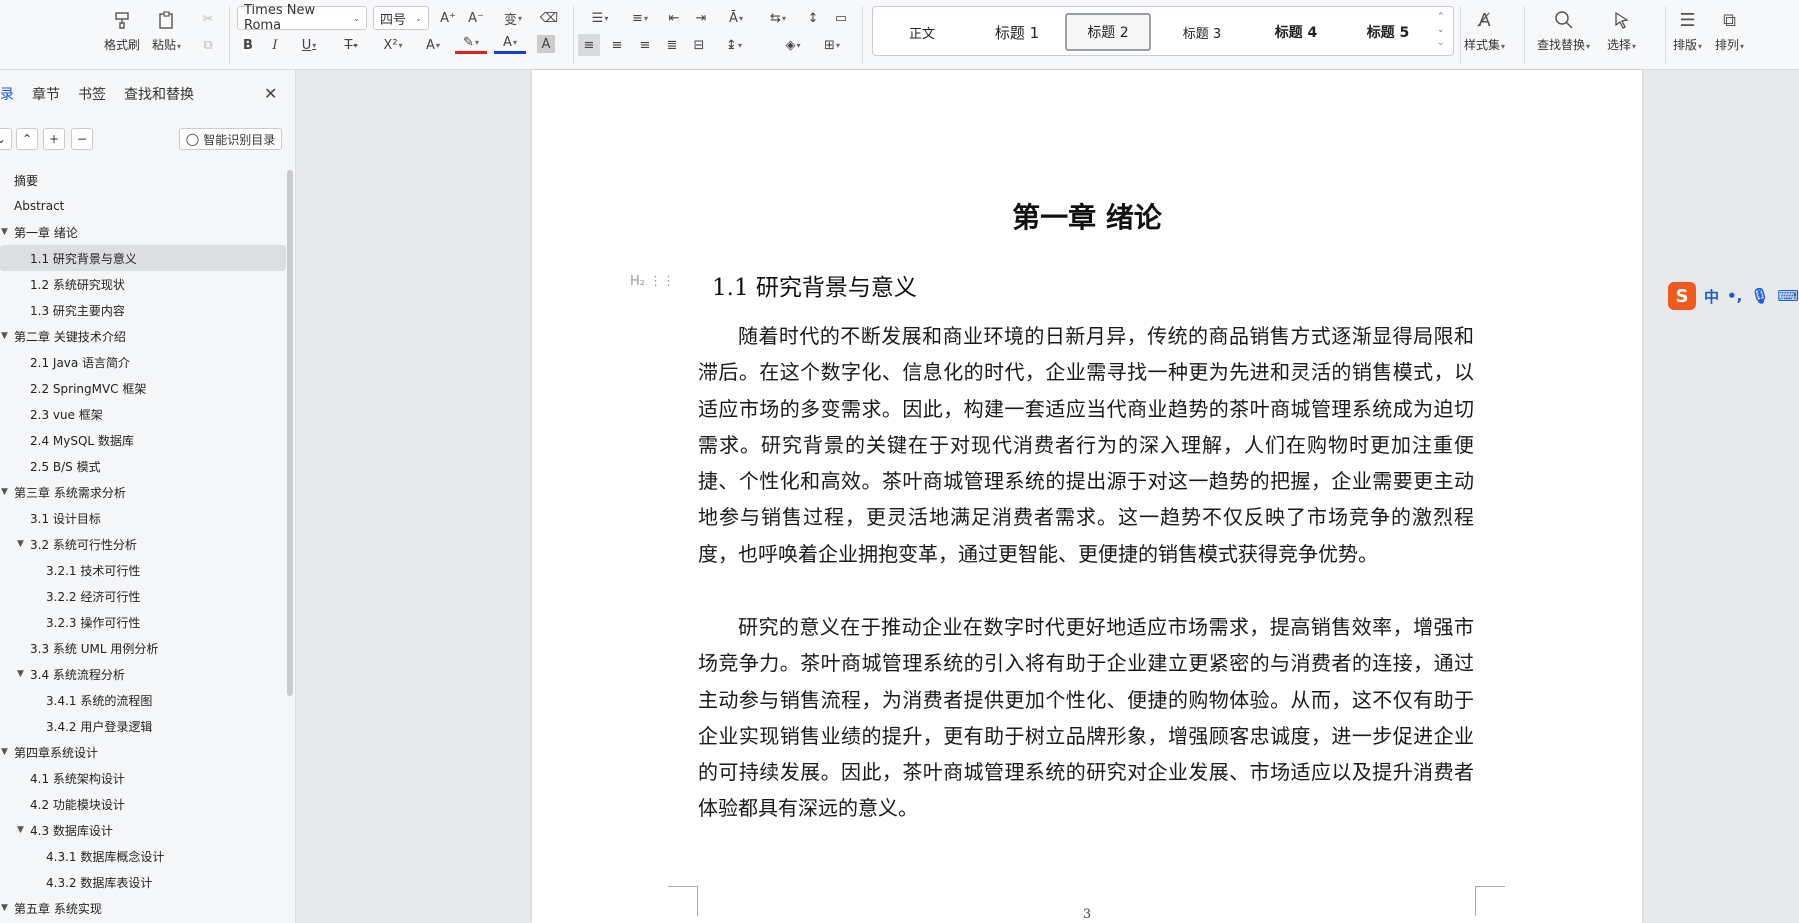 The width and height of the screenshot is (1799, 923). I want to click on grow-font-icon: A⁺, so click(448, 18).